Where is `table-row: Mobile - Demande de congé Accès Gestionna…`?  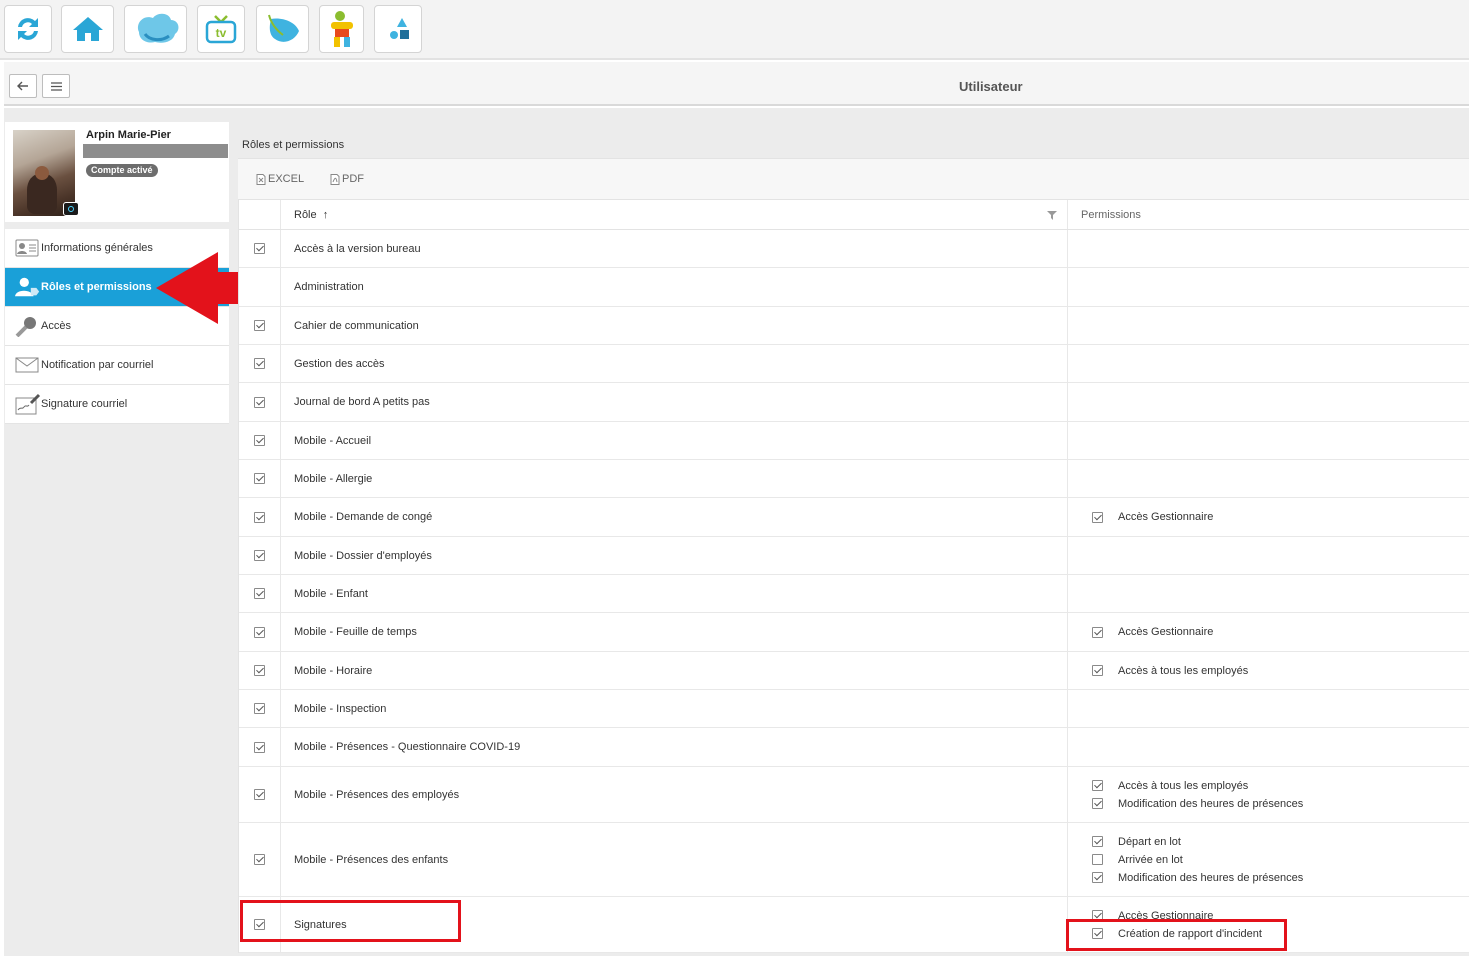
table-row: Mobile - Demande de congé Accès Gestionna… is located at coordinates (854, 517).